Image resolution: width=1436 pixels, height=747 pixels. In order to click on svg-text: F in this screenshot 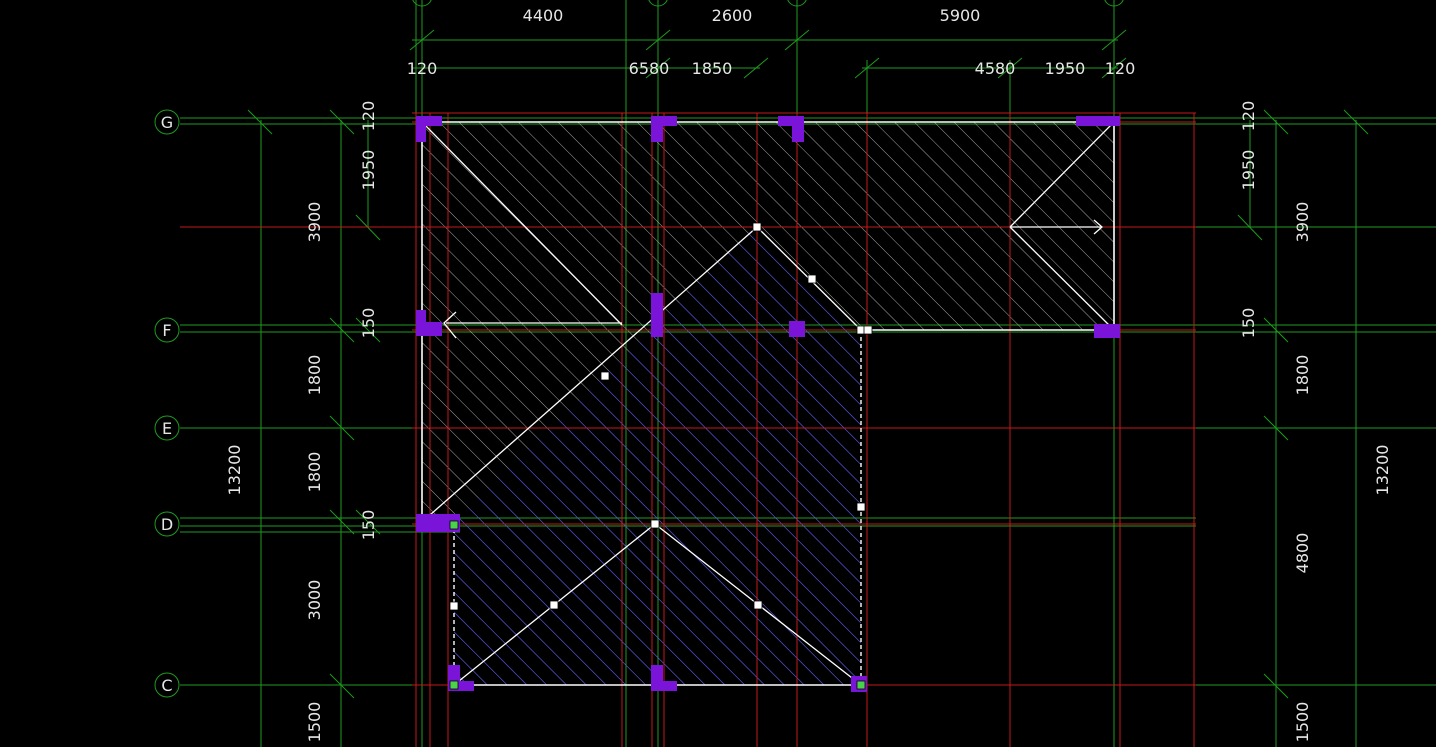, I will do `click(166, 330)`.